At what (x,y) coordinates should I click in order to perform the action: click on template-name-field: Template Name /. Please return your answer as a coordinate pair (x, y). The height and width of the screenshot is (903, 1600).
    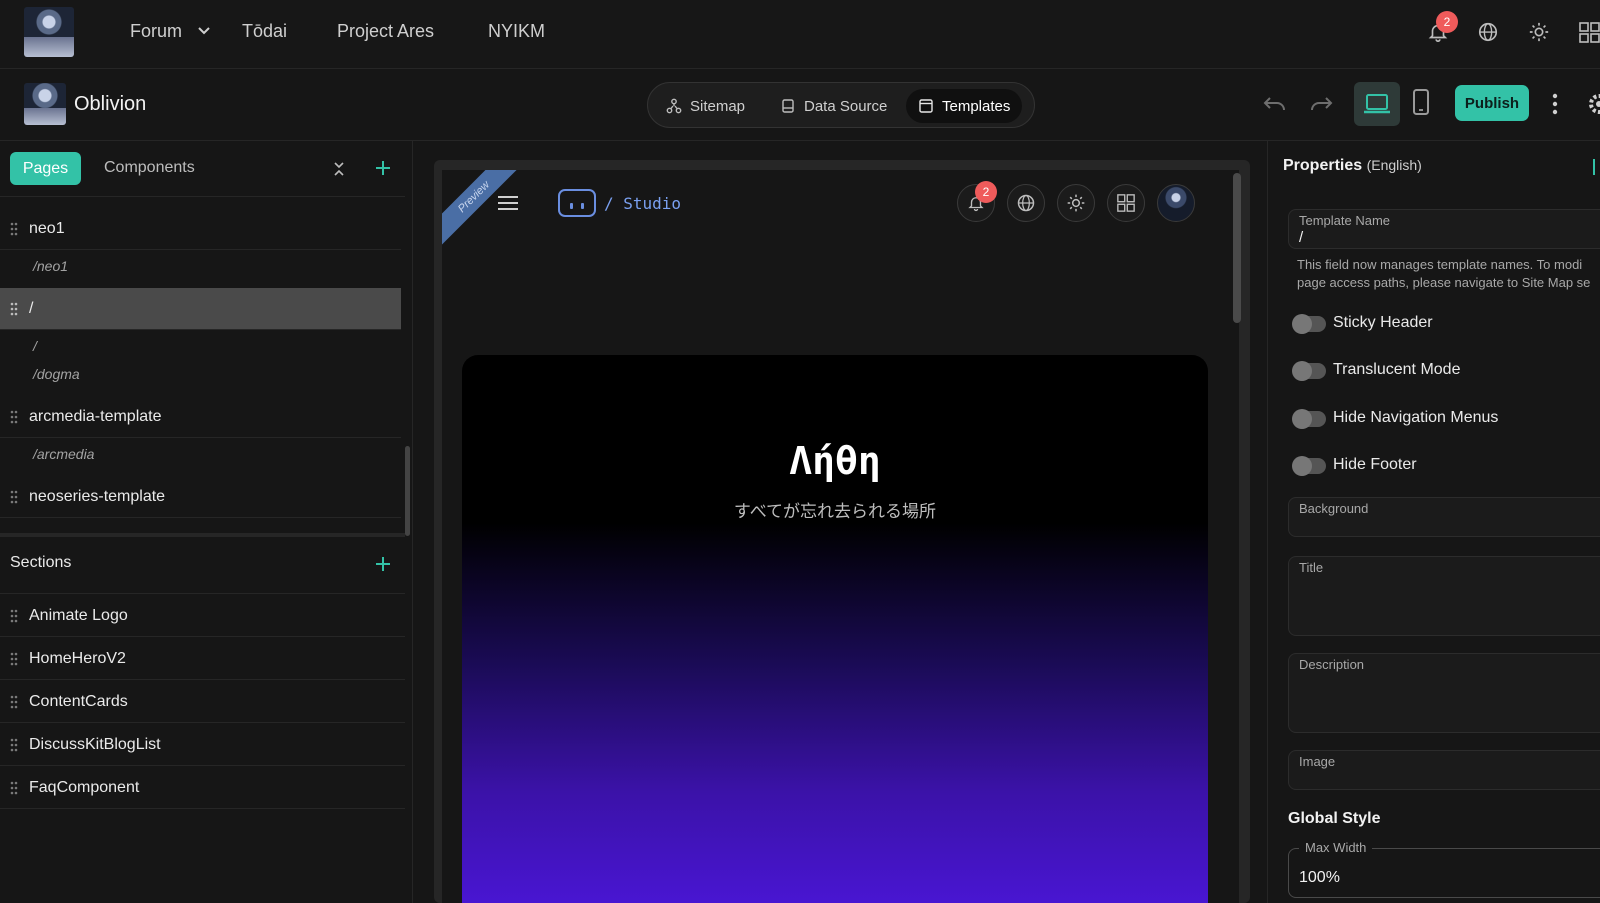
    Looking at the image, I should click on (1444, 229).